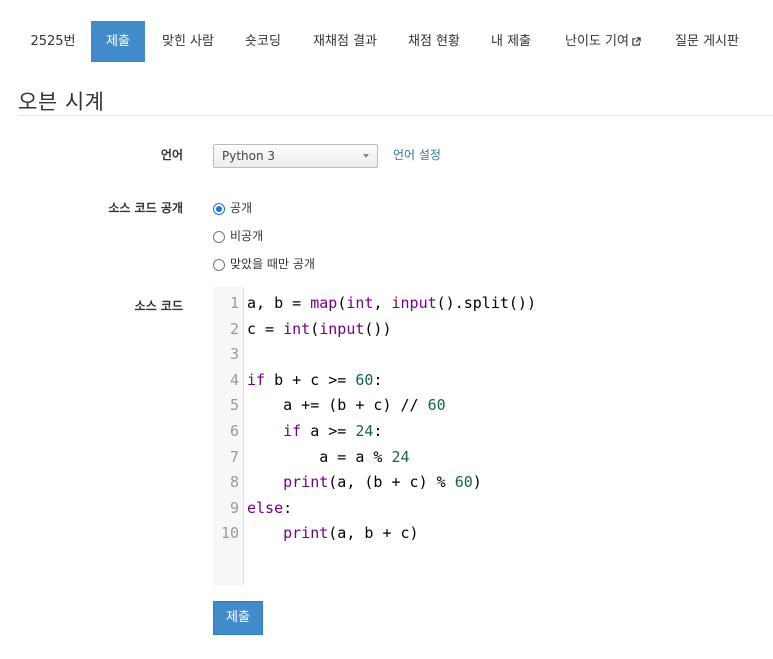 This screenshot has height=659, width=773. Describe the element at coordinates (229, 533) in the screenshot. I see `line-number: 10` at that location.